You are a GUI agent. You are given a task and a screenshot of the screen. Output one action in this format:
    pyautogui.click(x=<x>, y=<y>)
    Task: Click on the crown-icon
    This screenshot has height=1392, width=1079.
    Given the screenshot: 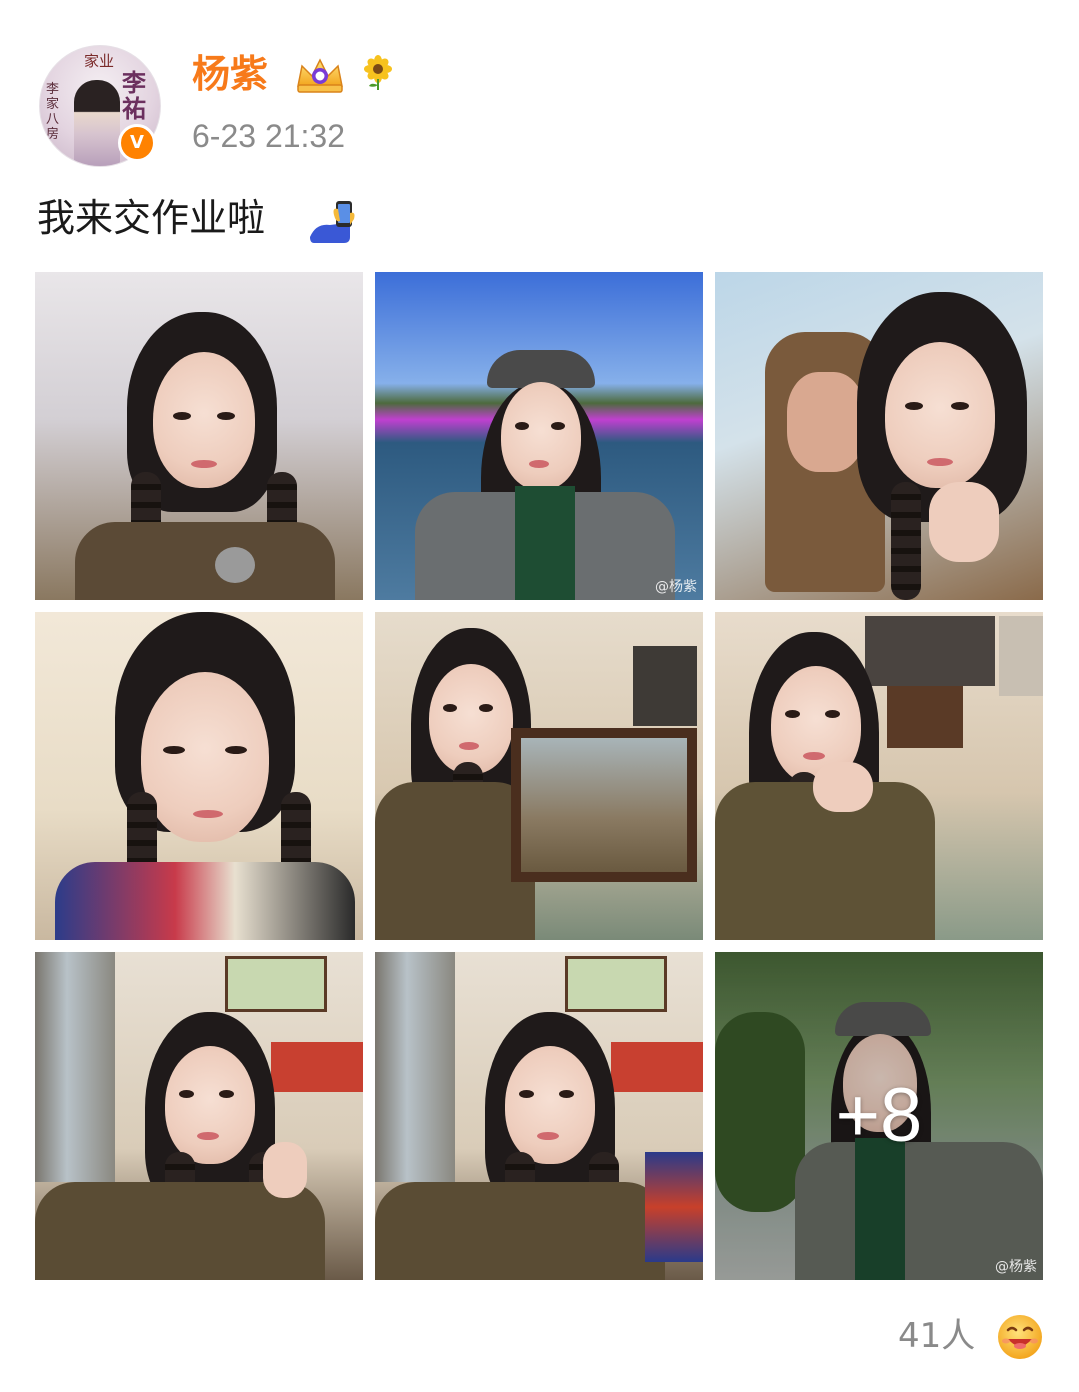 What is the action you would take?
    pyautogui.click(x=320, y=75)
    